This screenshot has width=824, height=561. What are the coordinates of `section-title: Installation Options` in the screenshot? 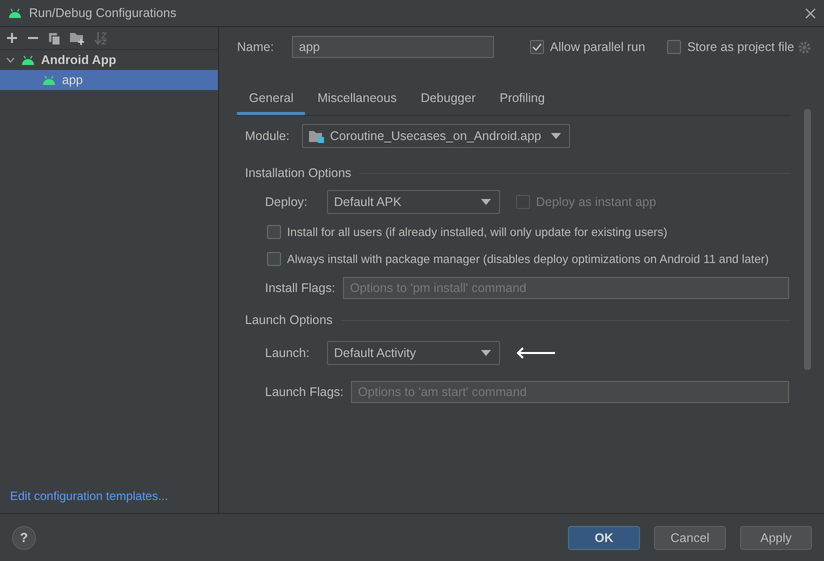 It's located at (298, 173).